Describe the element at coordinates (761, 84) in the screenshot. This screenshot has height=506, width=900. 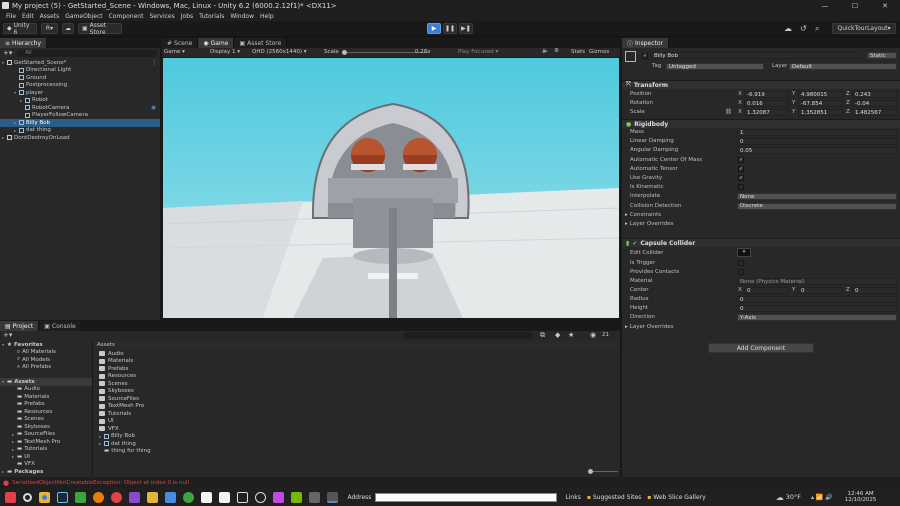
I see `transform-header: ⤧ Transform` at that location.